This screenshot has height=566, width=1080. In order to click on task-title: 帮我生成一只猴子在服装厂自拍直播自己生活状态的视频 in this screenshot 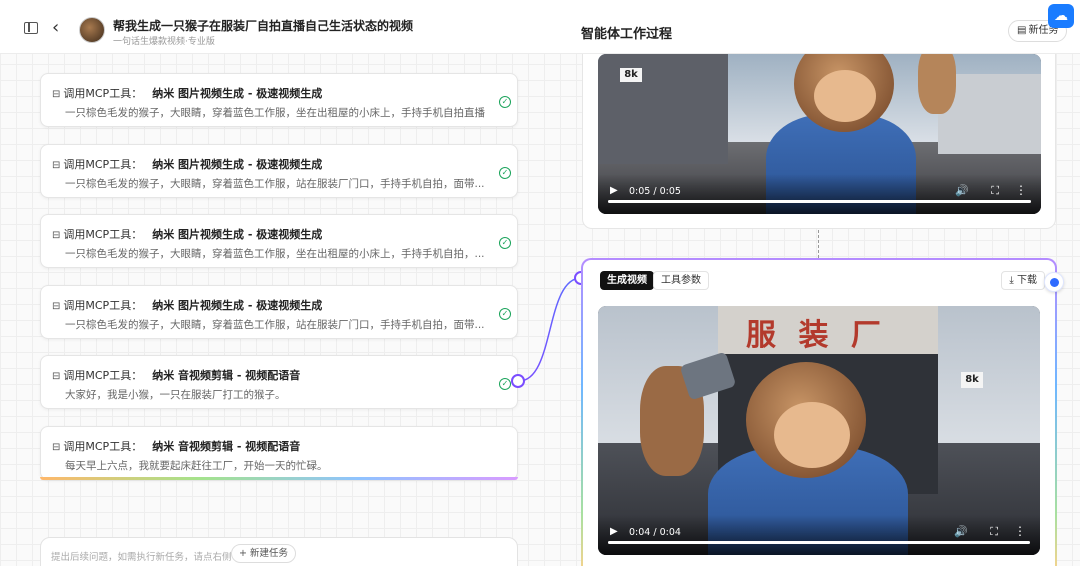, I will do `click(263, 26)`.